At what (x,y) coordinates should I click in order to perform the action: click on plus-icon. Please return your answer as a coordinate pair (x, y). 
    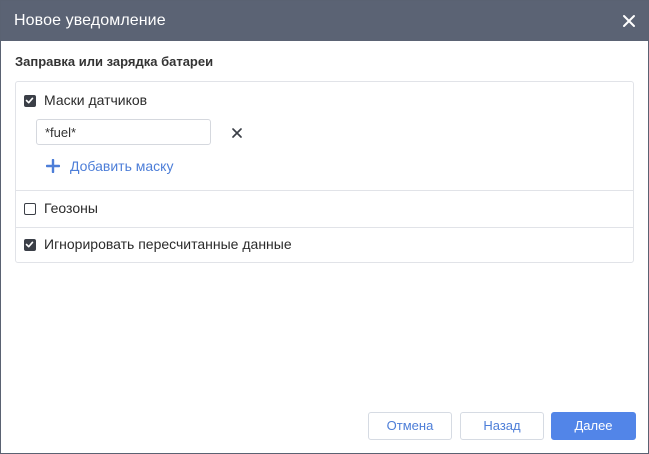
    Looking at the image, I should click on (53, 166).